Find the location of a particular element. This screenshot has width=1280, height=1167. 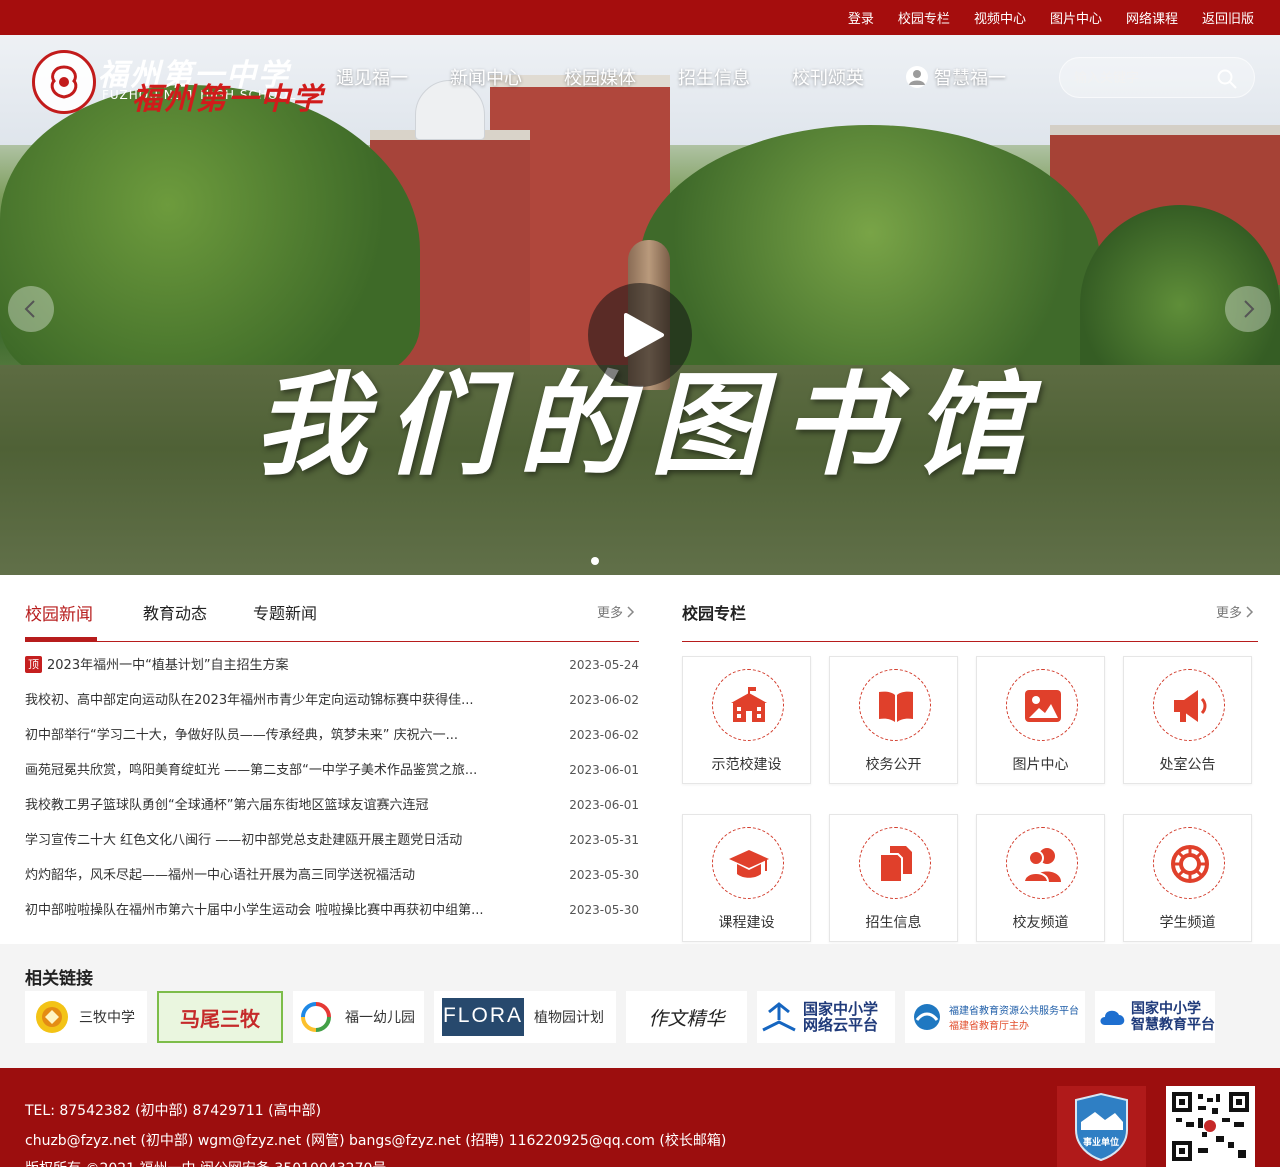

tab-special-news: 专题新闻 is located at coordinates (285, 612).